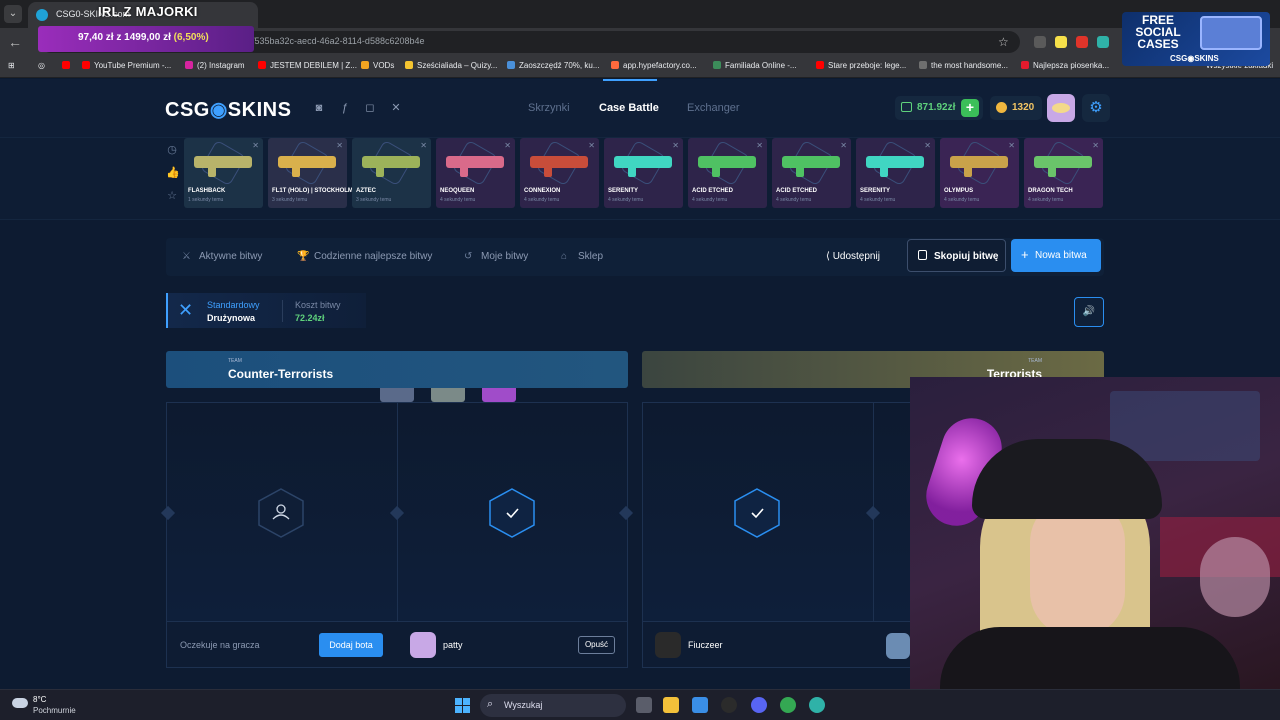  I want to click on live-drop-item: ✕ CONNEXION 4 sekundy temu, so click(559, 173).